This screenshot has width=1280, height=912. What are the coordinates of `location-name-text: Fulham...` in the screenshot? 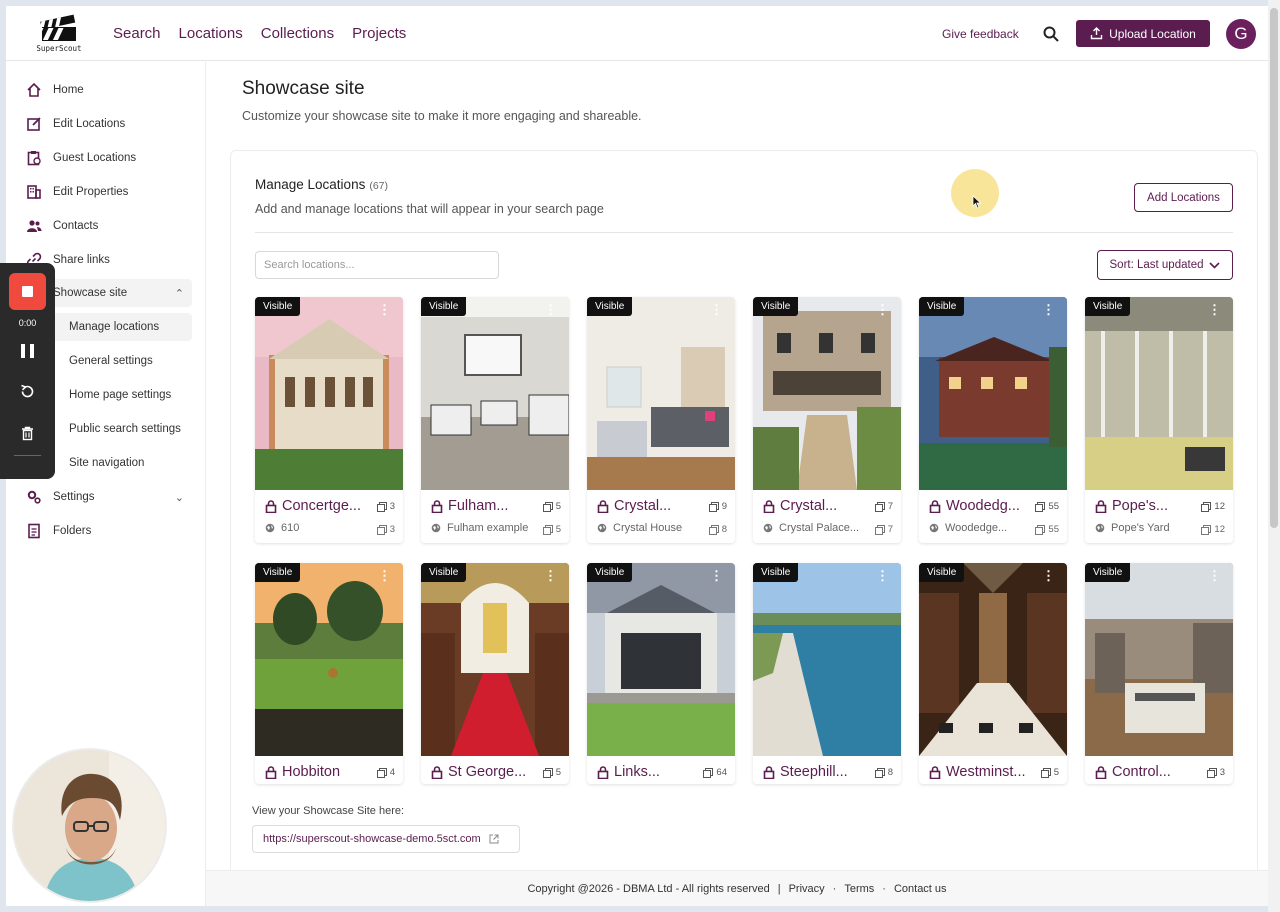 It's located at (478, 506).